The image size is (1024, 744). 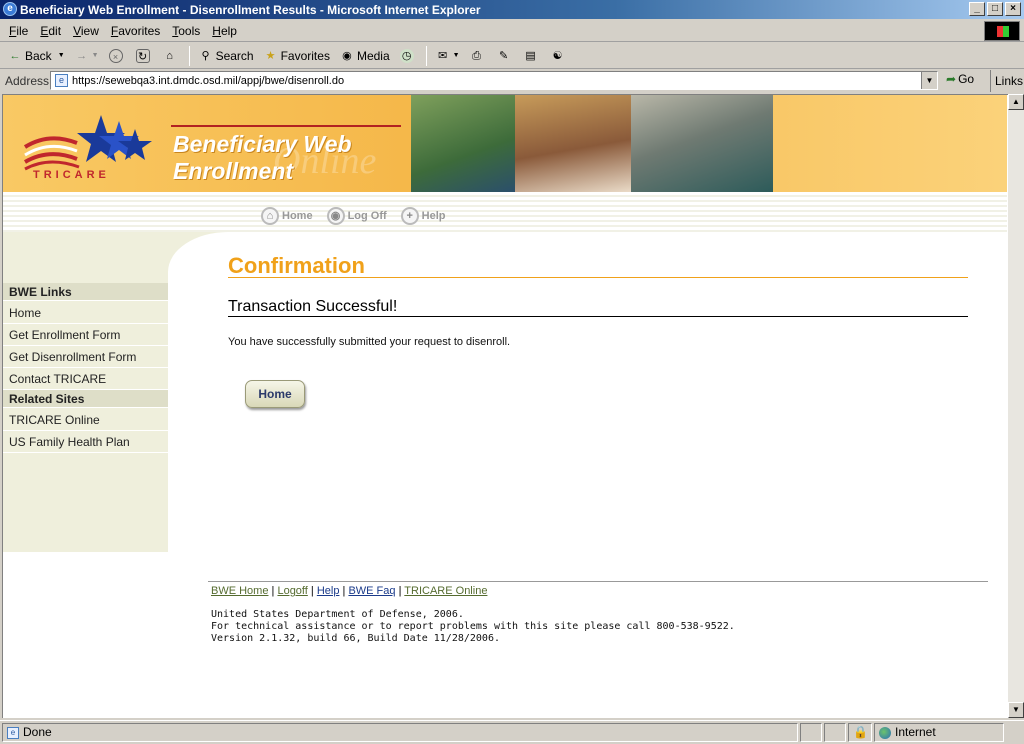 What do you see at coordinates (400, 732) in the screenshot?
I see `status-text-cell: e Done` at bounding box center [400, 732].